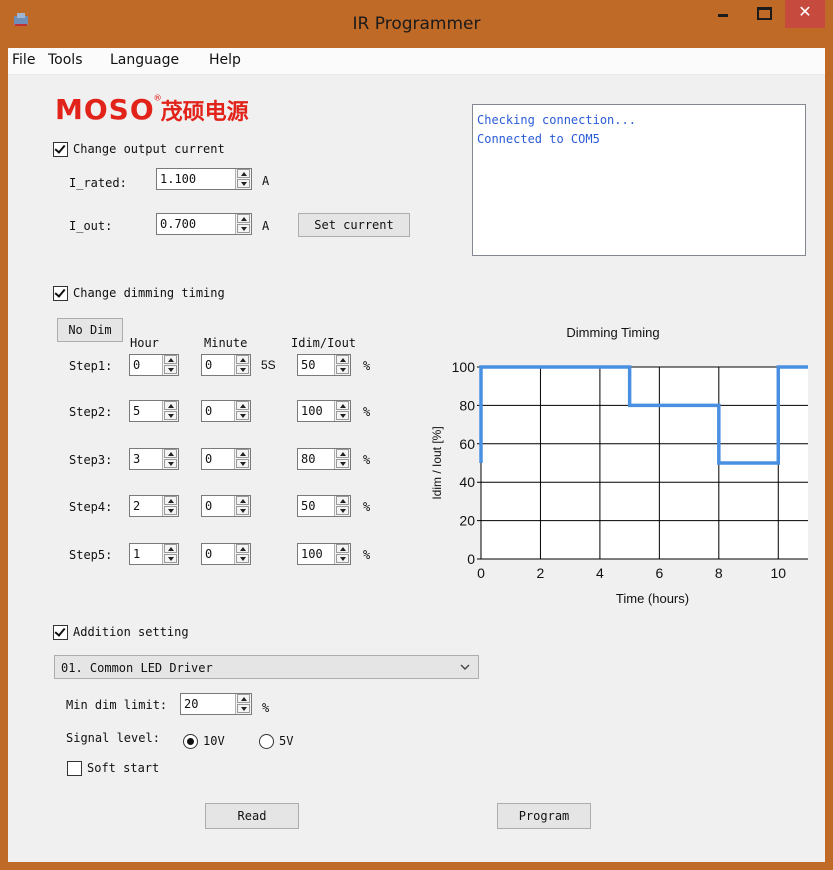 This screenshot has height=870, width=833. I want to click on step-hour-spinbox: 1, so click(154, 554).